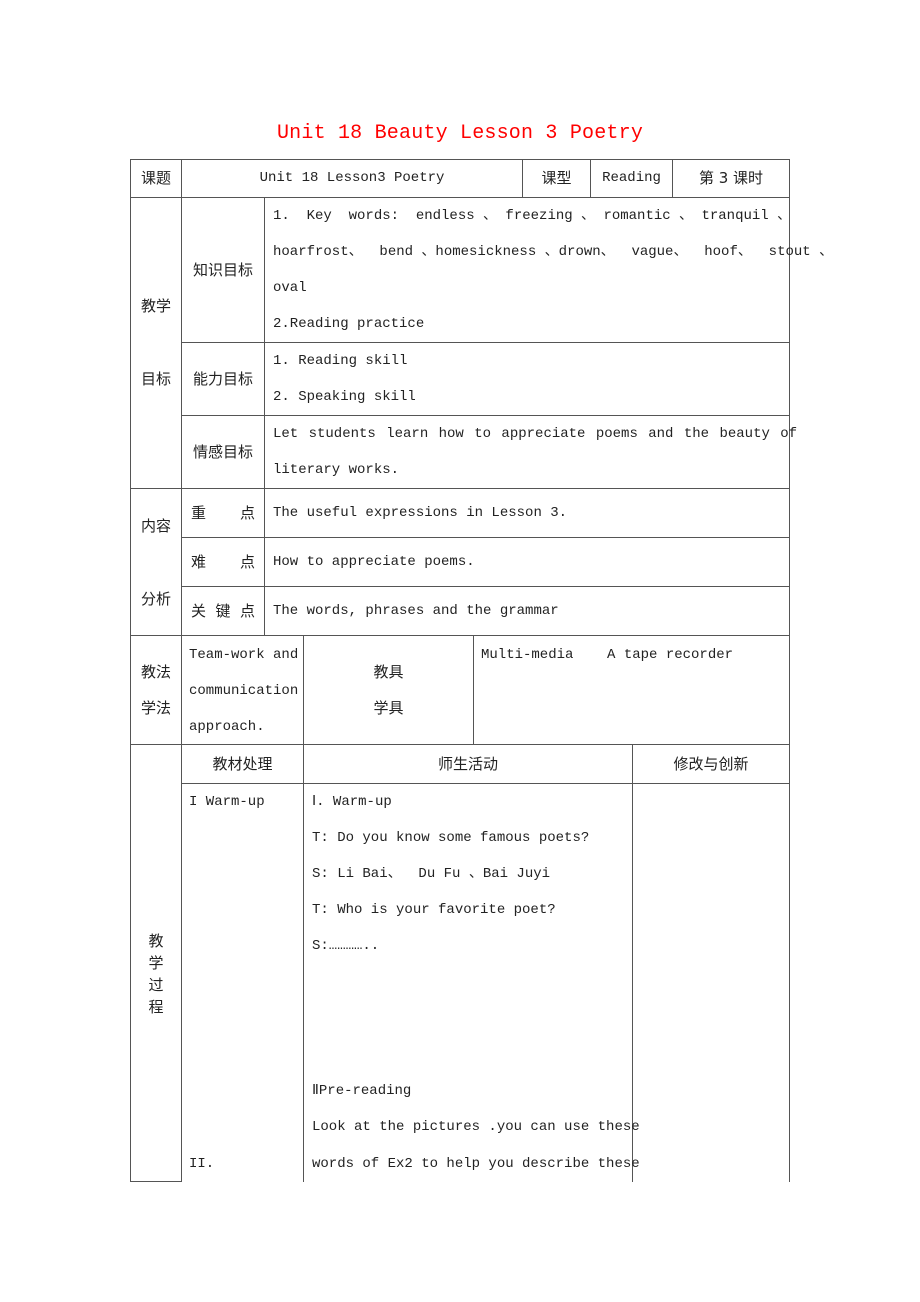 Image resolution: width=920 pixels, height=1302 pixels. Describe the element at coordinates (374, 562) in the screenshot. I see `difficult-point-value: How to appreciate poems.` at that location.